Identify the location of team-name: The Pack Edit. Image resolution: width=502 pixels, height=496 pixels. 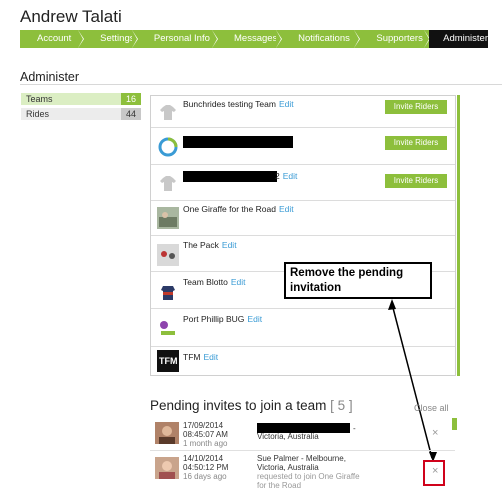
(210, 245).